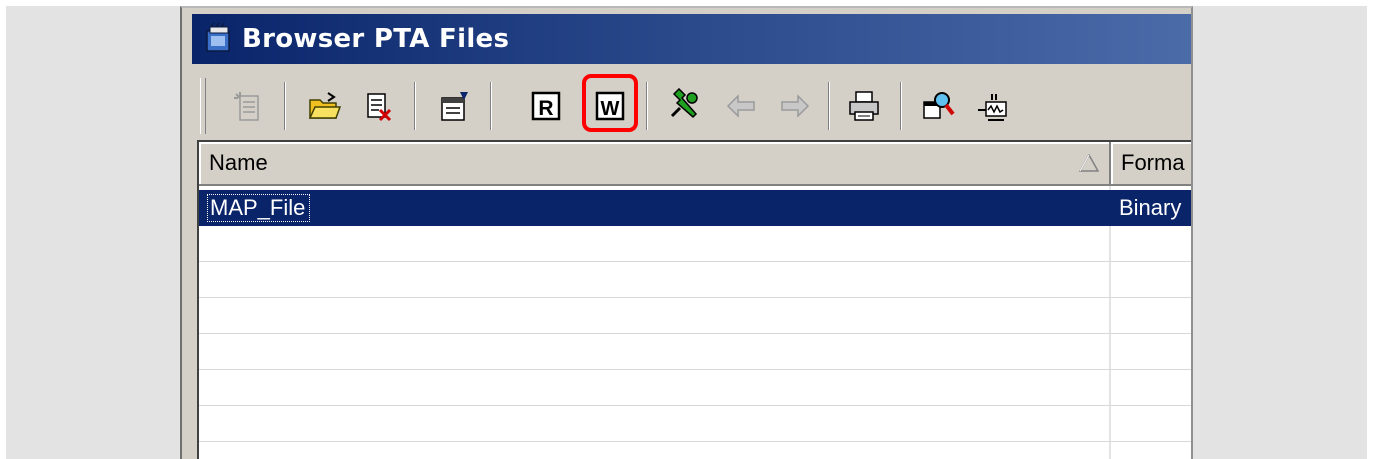 The height and width of the screenshot is (459, 1374). I want to click on properties-button, so click(454, 106).